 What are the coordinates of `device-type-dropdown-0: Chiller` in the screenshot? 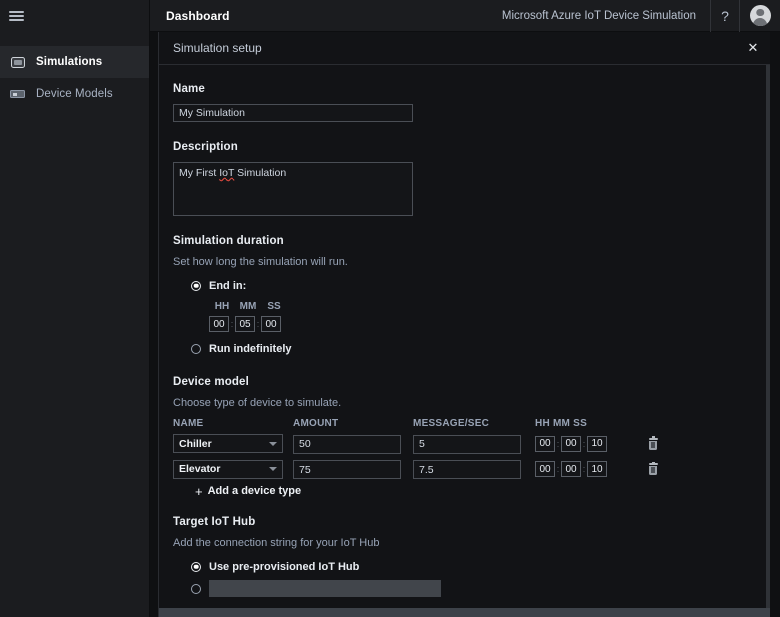 It's located at (233, 444).